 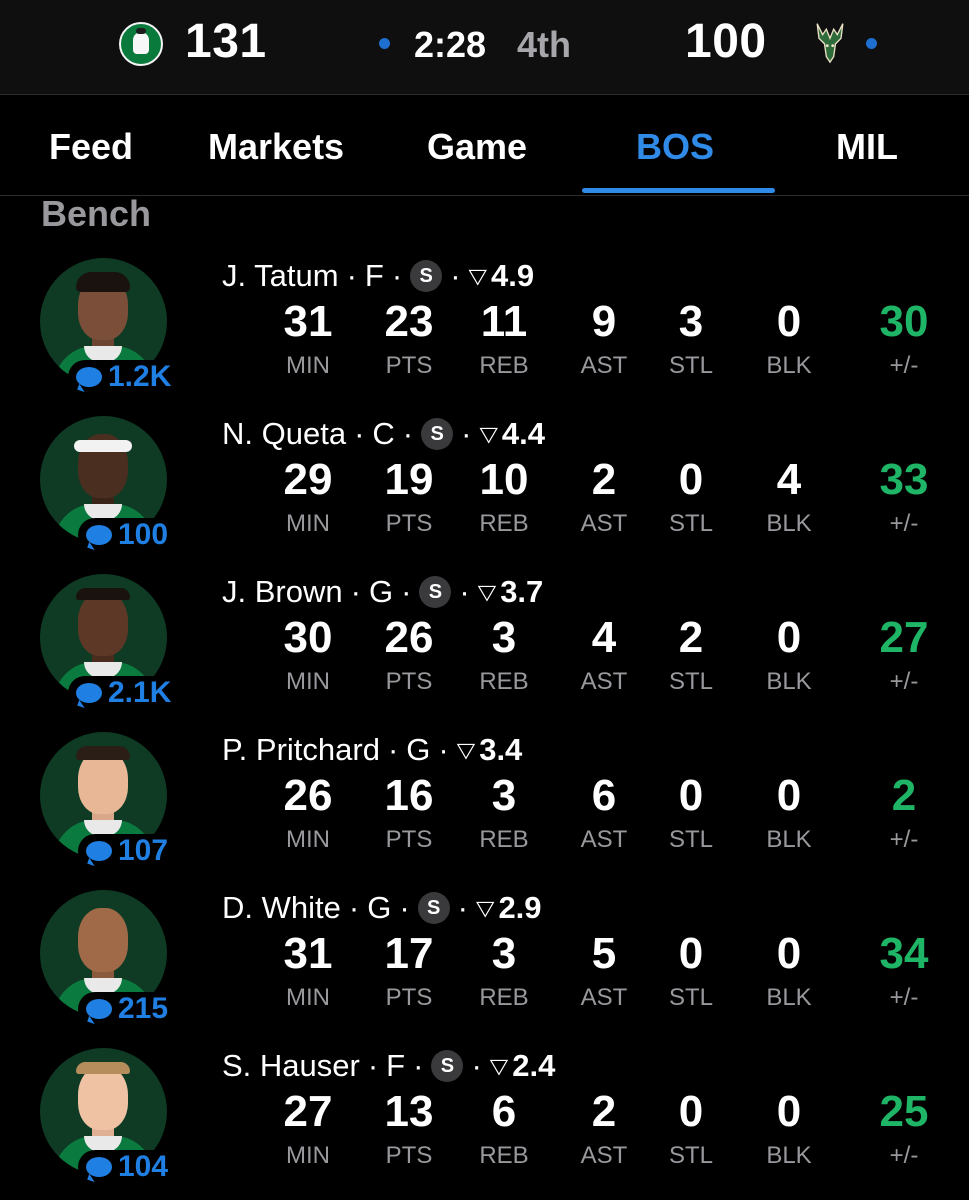 What do you see at coordinates (534, 1065) in the screenshot?
I see `player-rating: 2.4` at bounding box center [534, 1065].